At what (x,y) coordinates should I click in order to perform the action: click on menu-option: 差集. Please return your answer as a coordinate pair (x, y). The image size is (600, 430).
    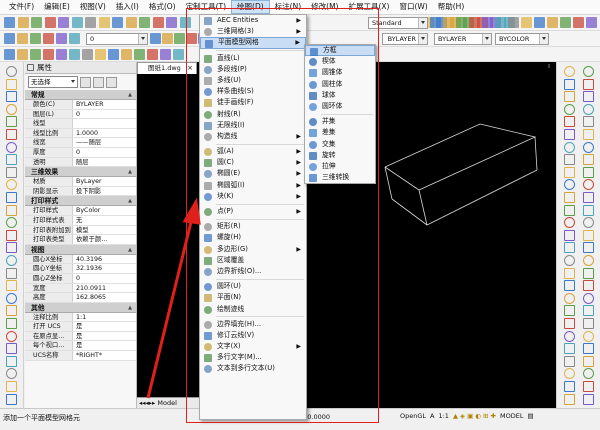
    Looking at the image, I should click on (340, 132).